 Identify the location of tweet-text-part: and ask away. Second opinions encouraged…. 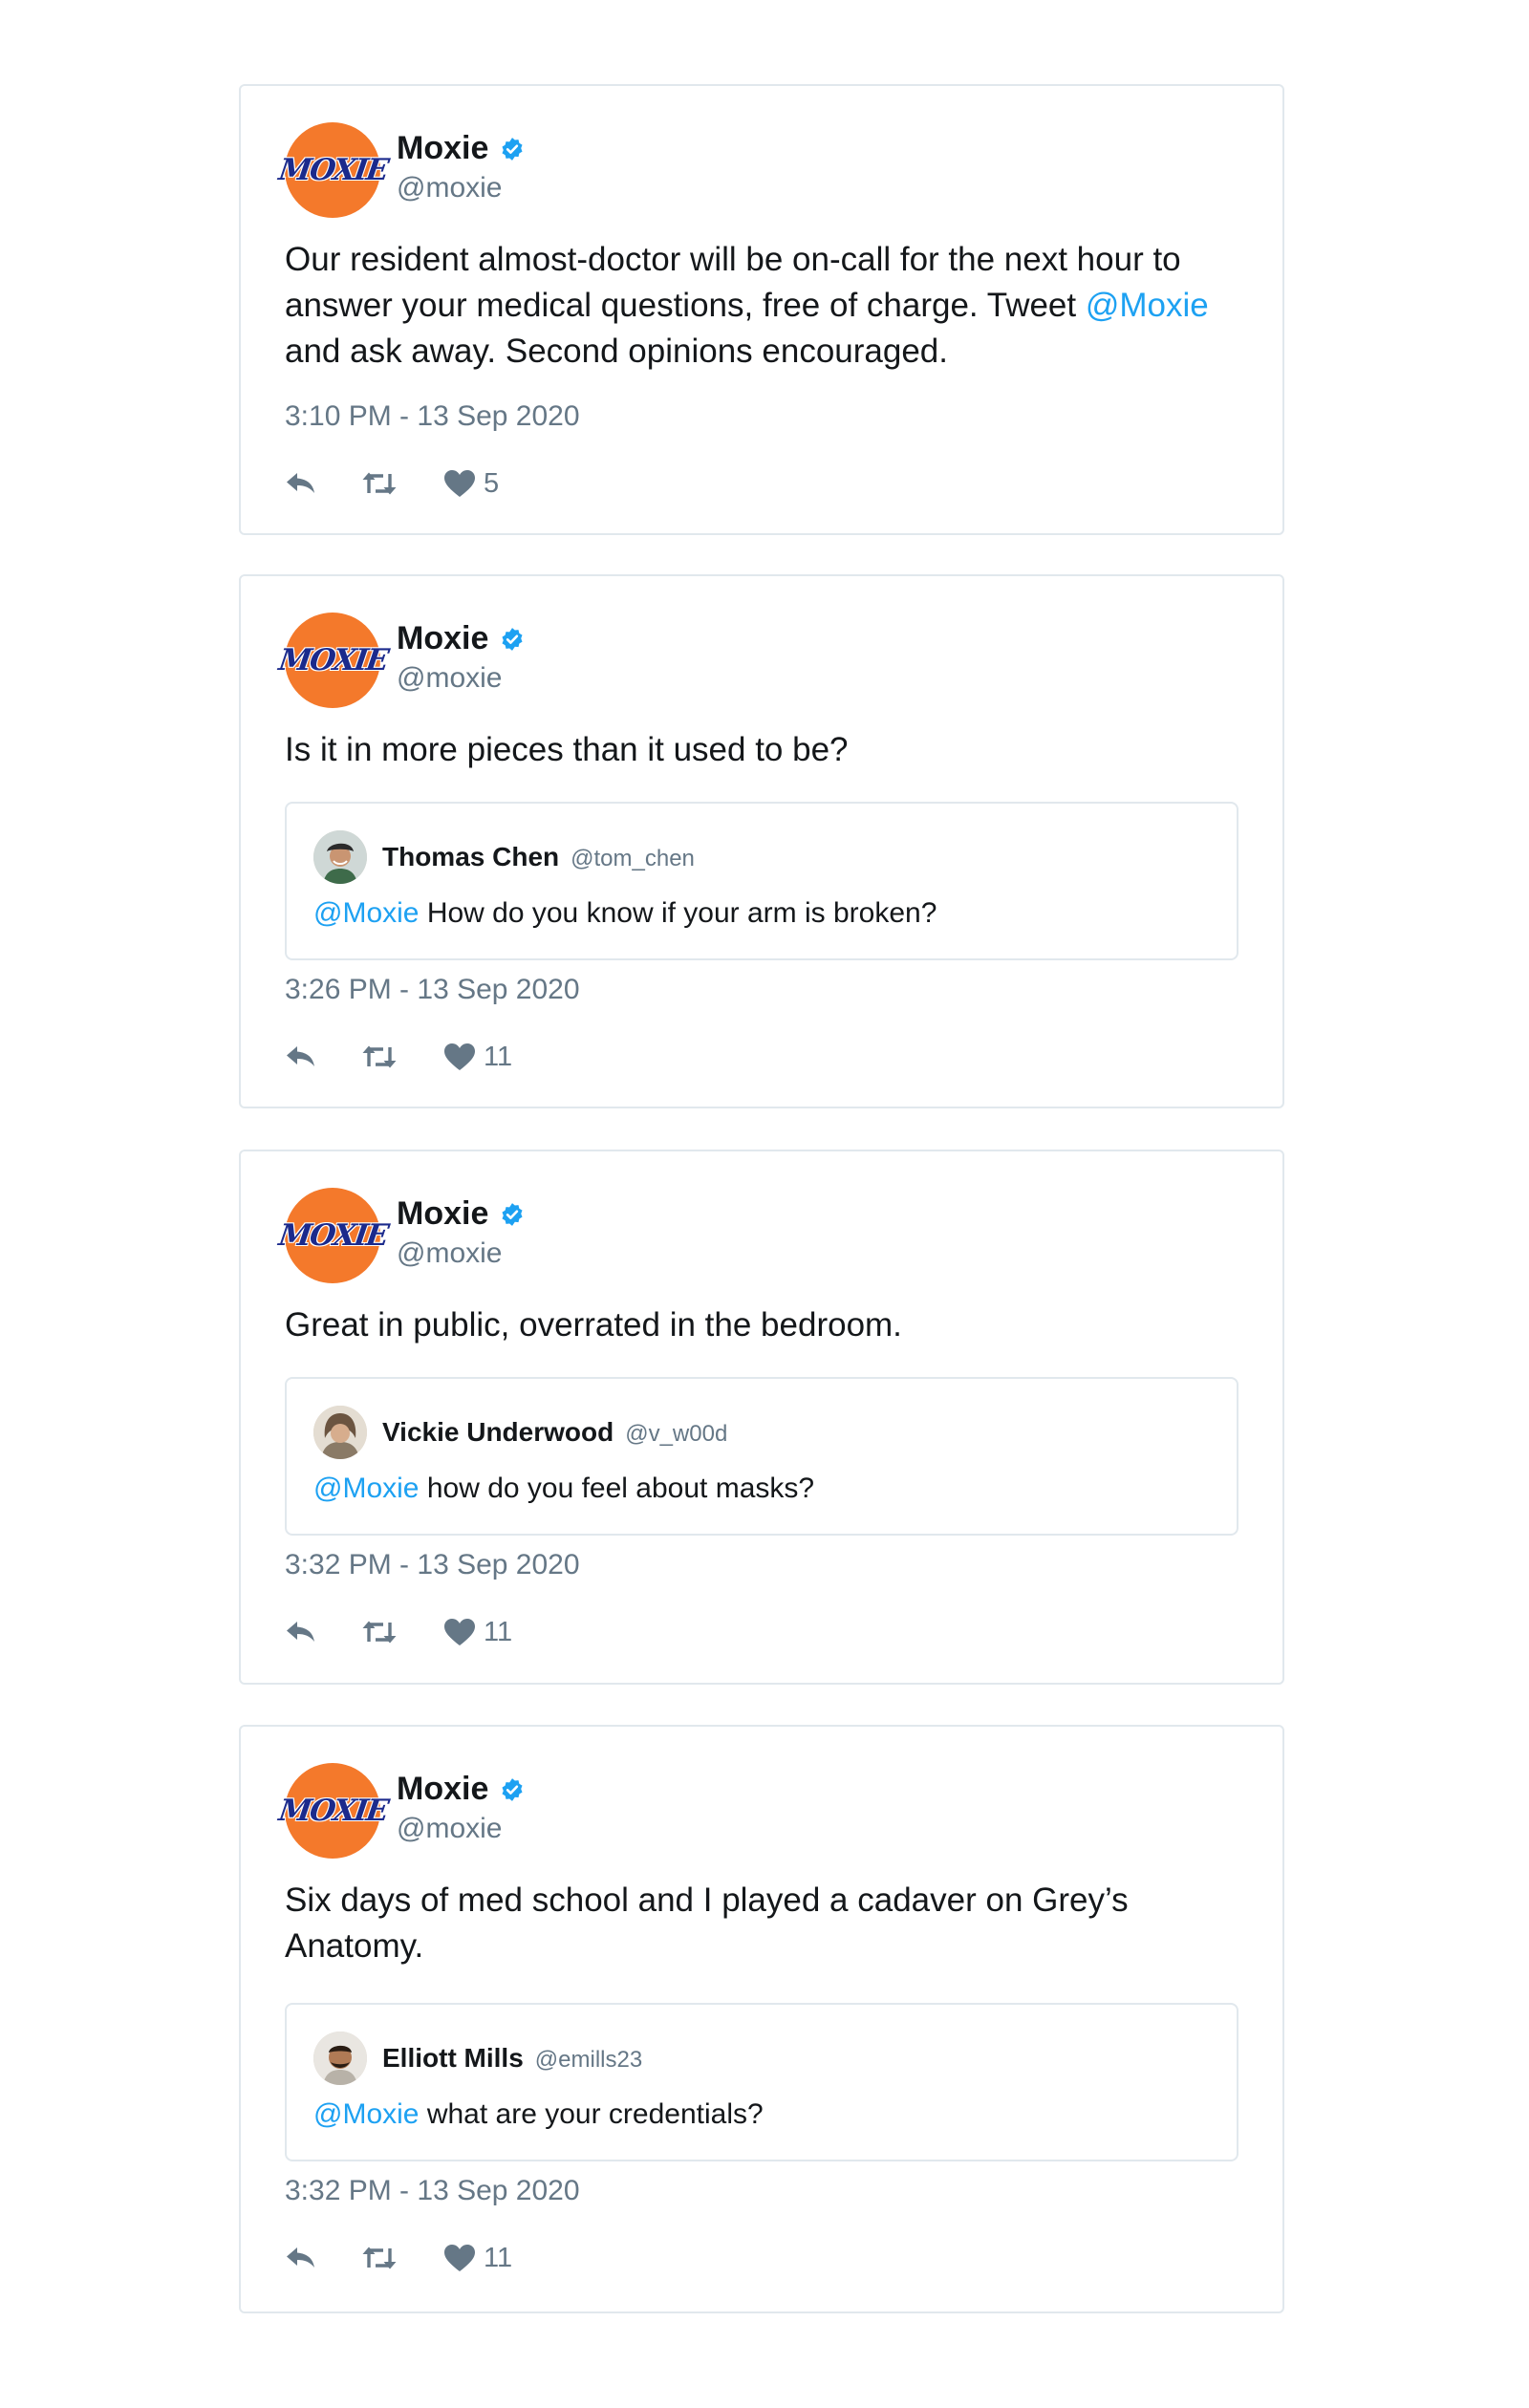
(617, 352).